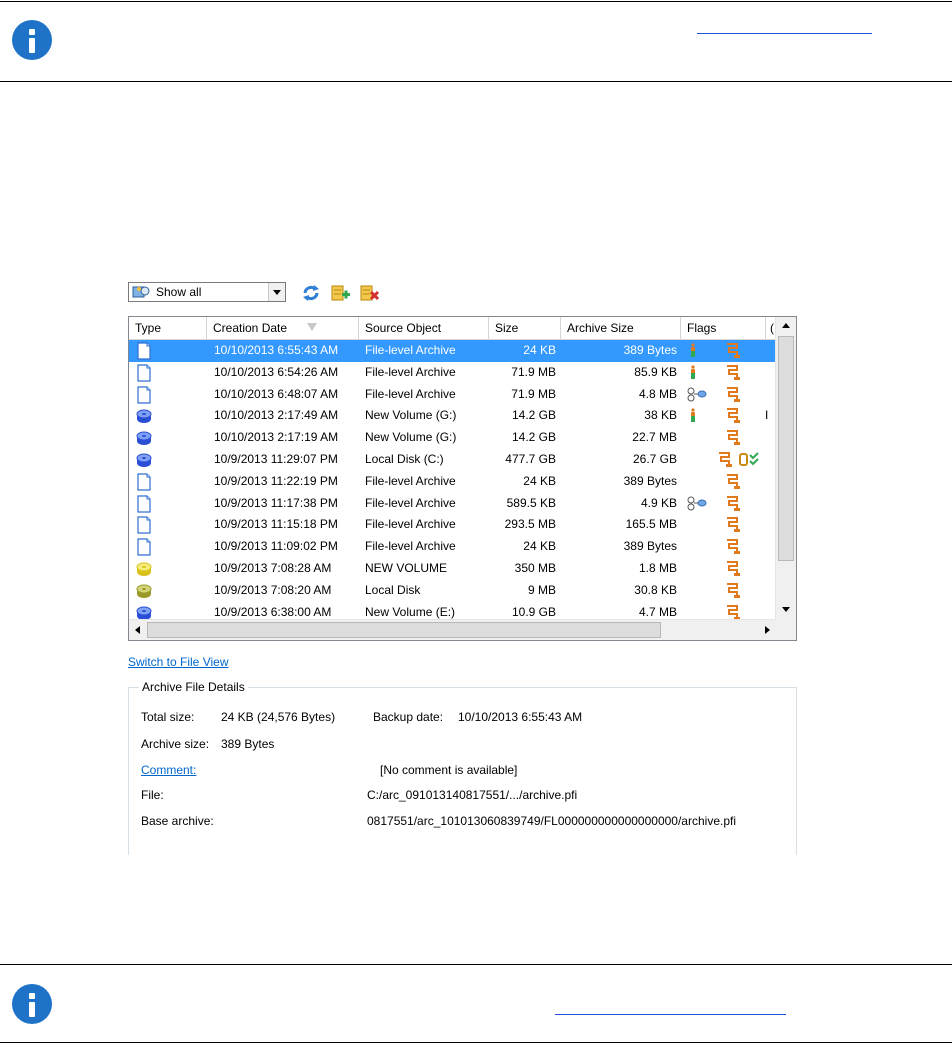  What do you see at coordinates (137, 630) in the screenshot?
I see `scroll-left-icon` at bounding box center [137, 630].